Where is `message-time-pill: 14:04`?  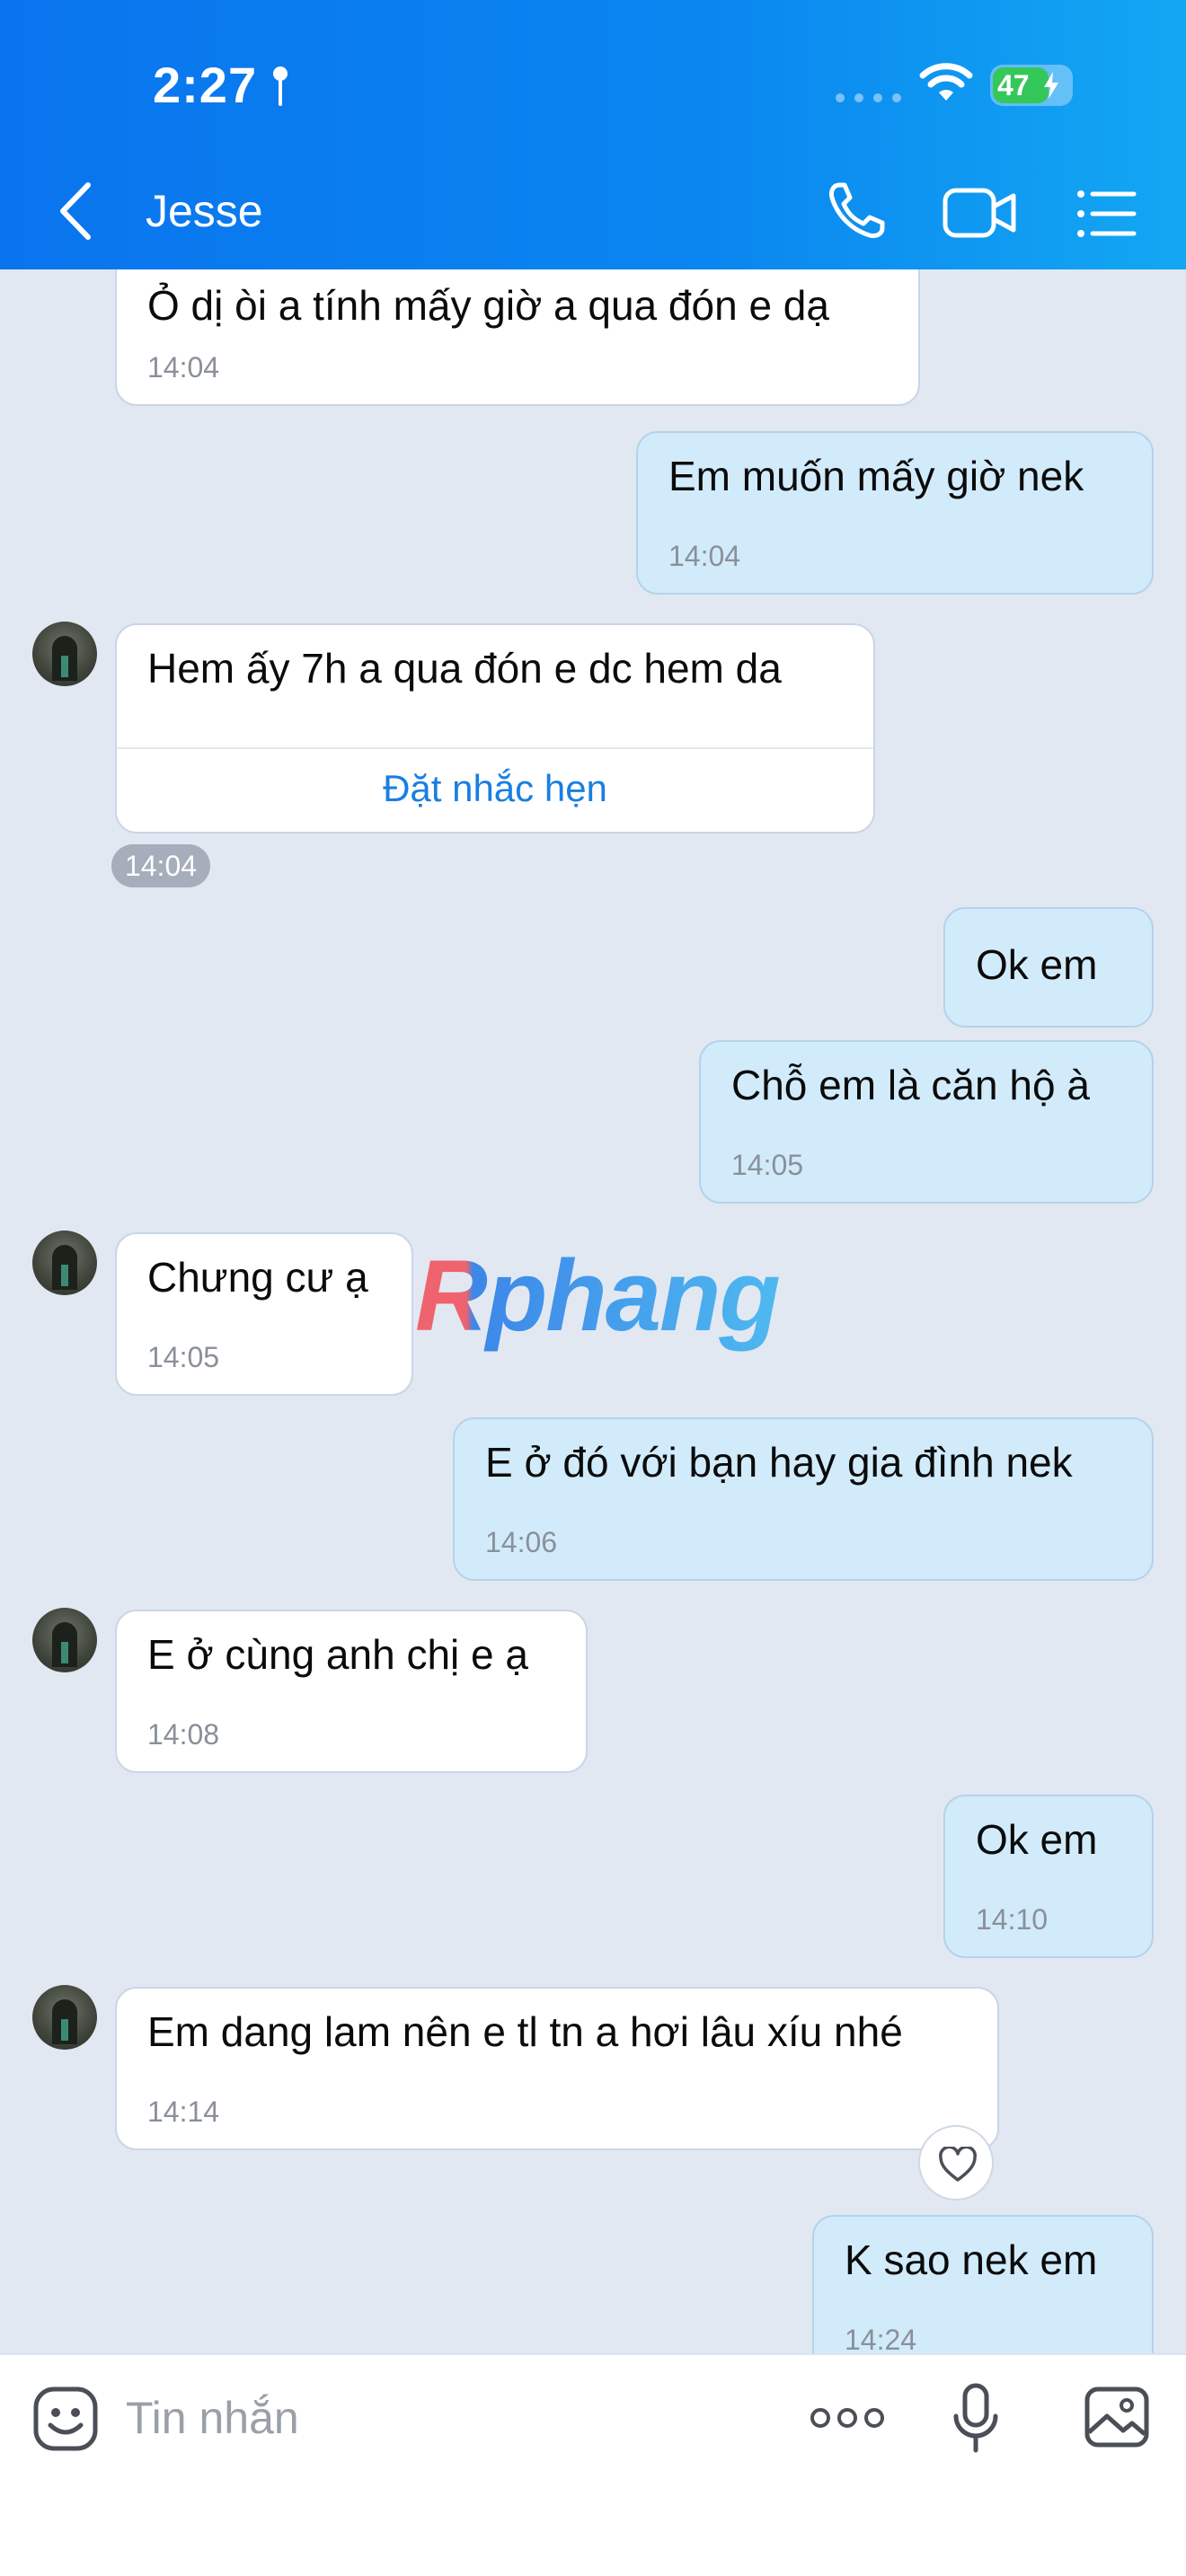
message-time-pill: 14:04 is located at coordinates (160, 865).